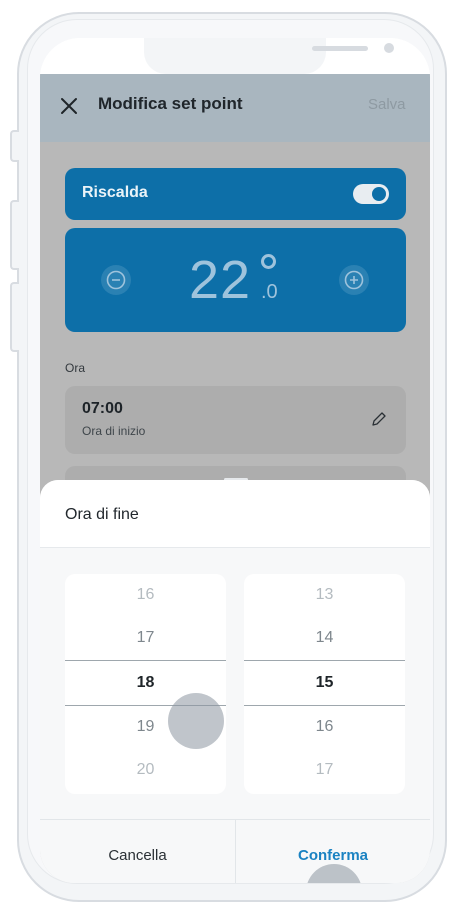 The image size is (449, 907). I want to click on temperature-decimal: .0, so click(269, 292).